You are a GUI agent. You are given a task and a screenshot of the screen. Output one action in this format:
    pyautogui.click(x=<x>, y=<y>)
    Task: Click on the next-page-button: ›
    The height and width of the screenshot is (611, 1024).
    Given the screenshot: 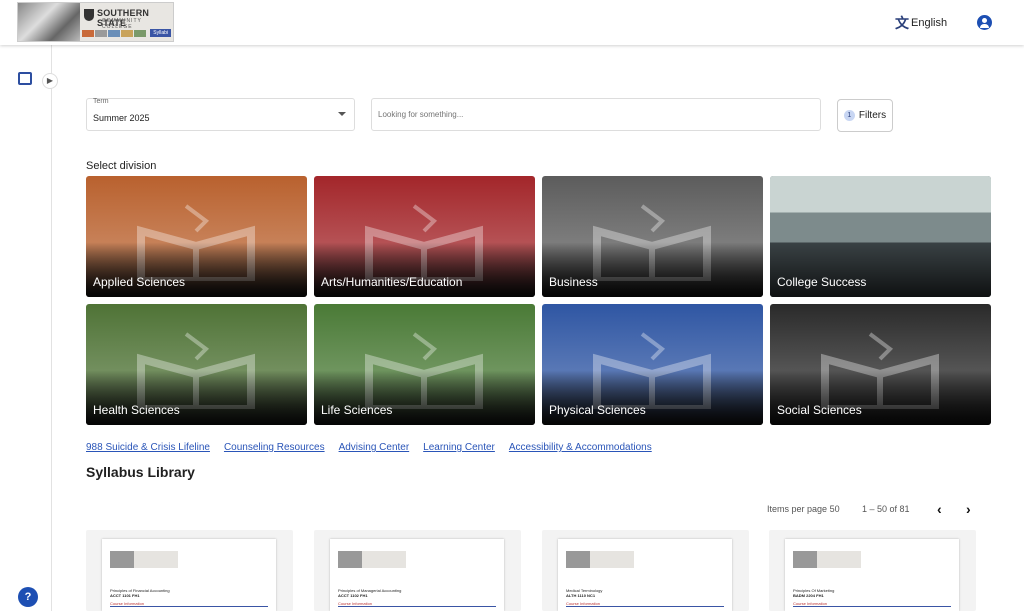 What is the action you would take?
    pyautogui.click(x=968, y=509)
    